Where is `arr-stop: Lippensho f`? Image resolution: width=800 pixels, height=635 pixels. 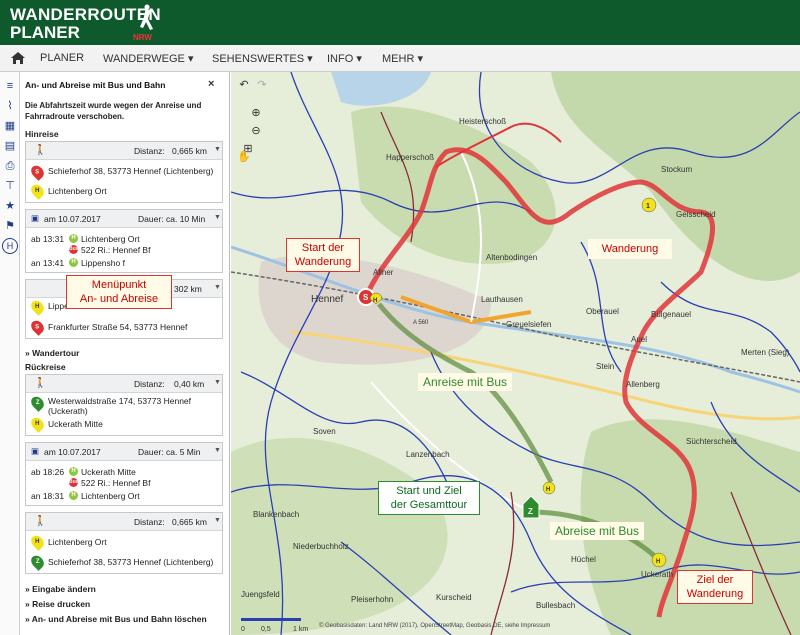
arr-stop: Lippensho f is located at coordinates (103, 263).